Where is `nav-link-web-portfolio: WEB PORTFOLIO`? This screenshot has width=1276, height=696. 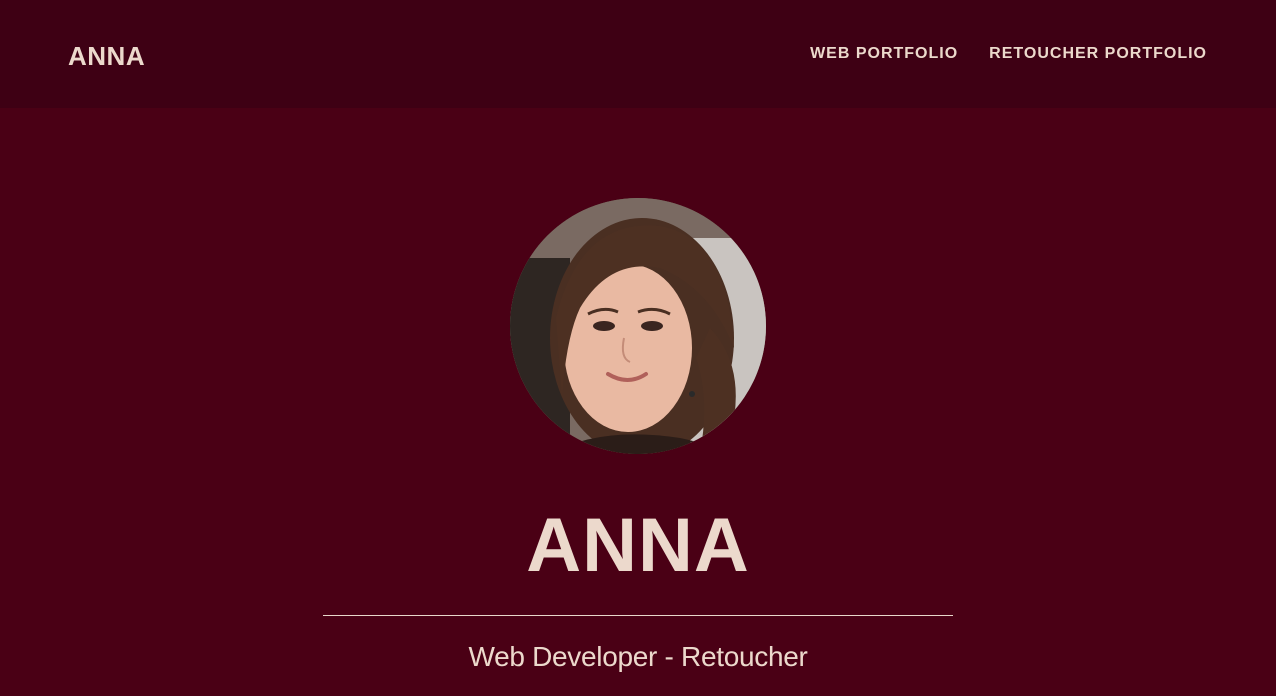 nav-link-web-portfolio: WEB PORTFOLIO is located at coordinates (884, 54).